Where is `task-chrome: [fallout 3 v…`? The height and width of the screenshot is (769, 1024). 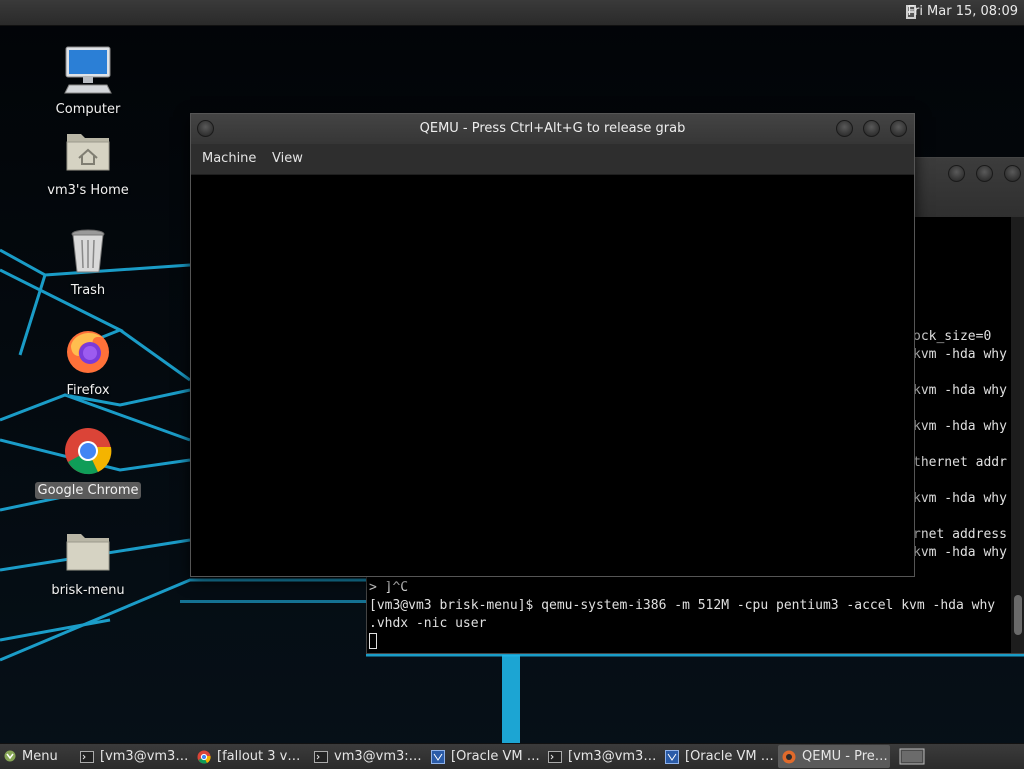
task-chrome: [fallout 3 v… is located at coordinates (249, 756).